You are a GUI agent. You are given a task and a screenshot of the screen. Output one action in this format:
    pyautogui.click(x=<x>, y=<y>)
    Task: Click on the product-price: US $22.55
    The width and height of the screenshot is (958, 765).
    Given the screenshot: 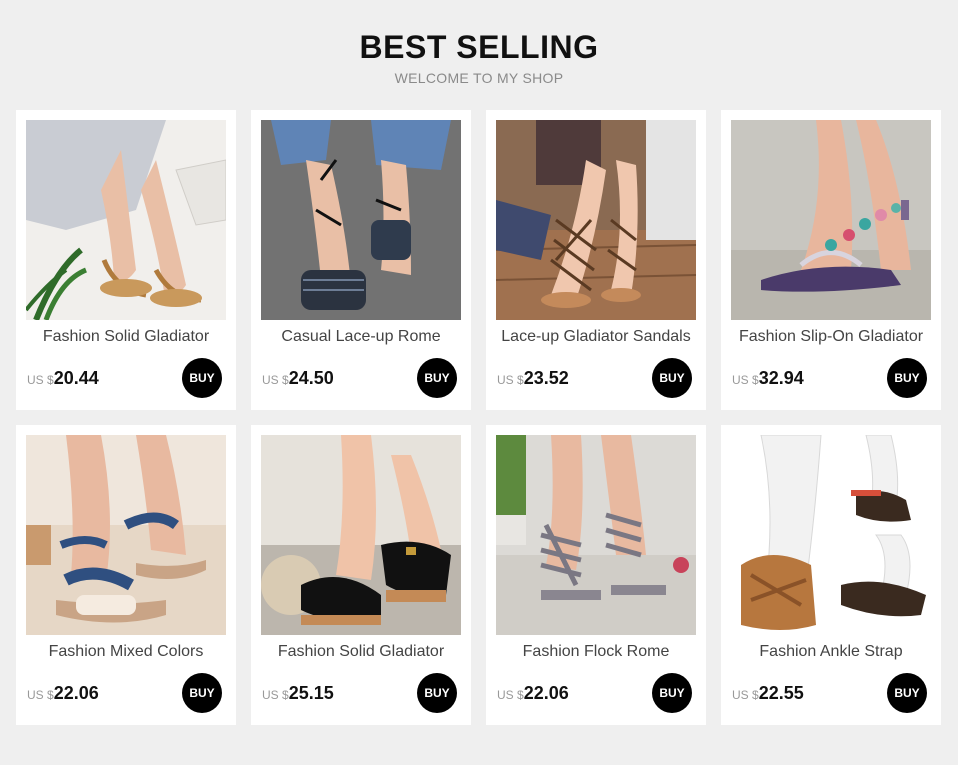 What is the action you would take?
    pyautogui.click(x=768, y=693)
    